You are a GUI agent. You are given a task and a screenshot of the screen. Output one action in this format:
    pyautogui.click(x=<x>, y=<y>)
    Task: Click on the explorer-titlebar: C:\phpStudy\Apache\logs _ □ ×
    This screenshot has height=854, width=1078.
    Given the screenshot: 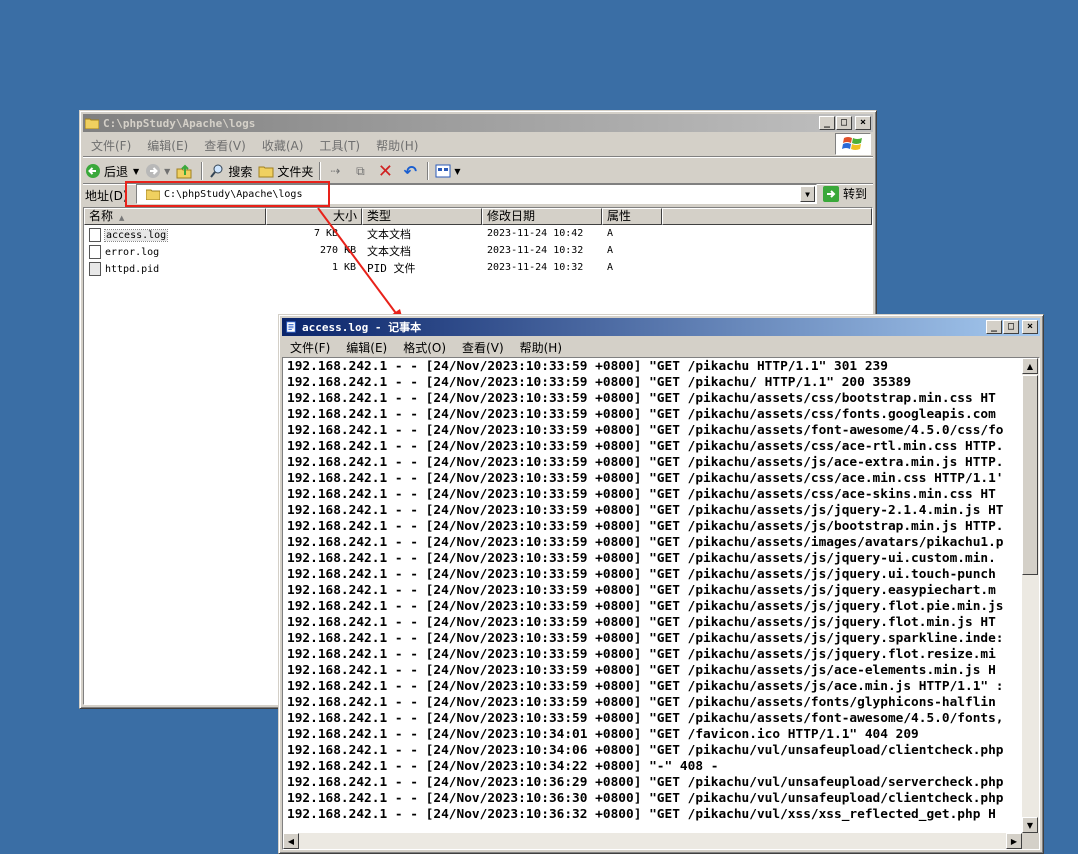 What is the action you would take?
    pyautogui.click(x=478, y=123)
    